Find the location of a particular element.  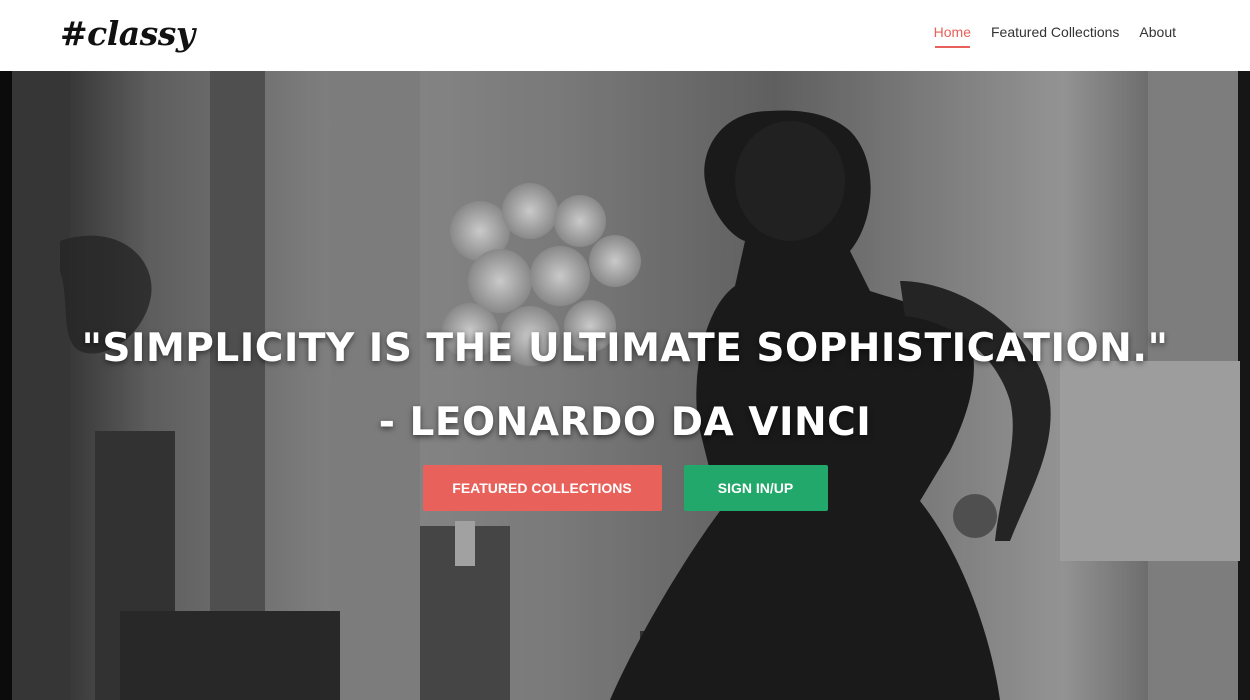

top-navbar: #classy Home Featured Collections About is located at coordinates (625, 35).